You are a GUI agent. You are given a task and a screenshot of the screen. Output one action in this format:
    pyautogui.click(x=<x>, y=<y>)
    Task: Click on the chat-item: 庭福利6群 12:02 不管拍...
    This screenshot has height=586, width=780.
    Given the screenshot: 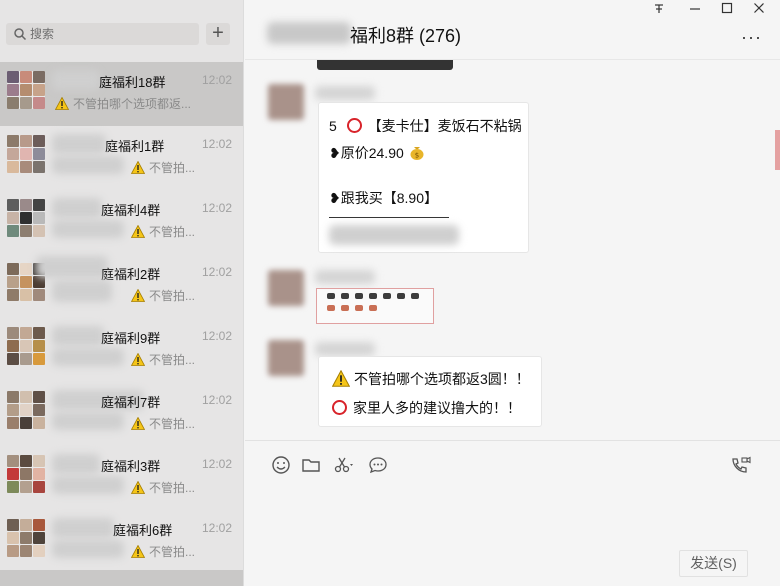 What is the action you would take?
    pyautogui.click(x=121, y=542)
    